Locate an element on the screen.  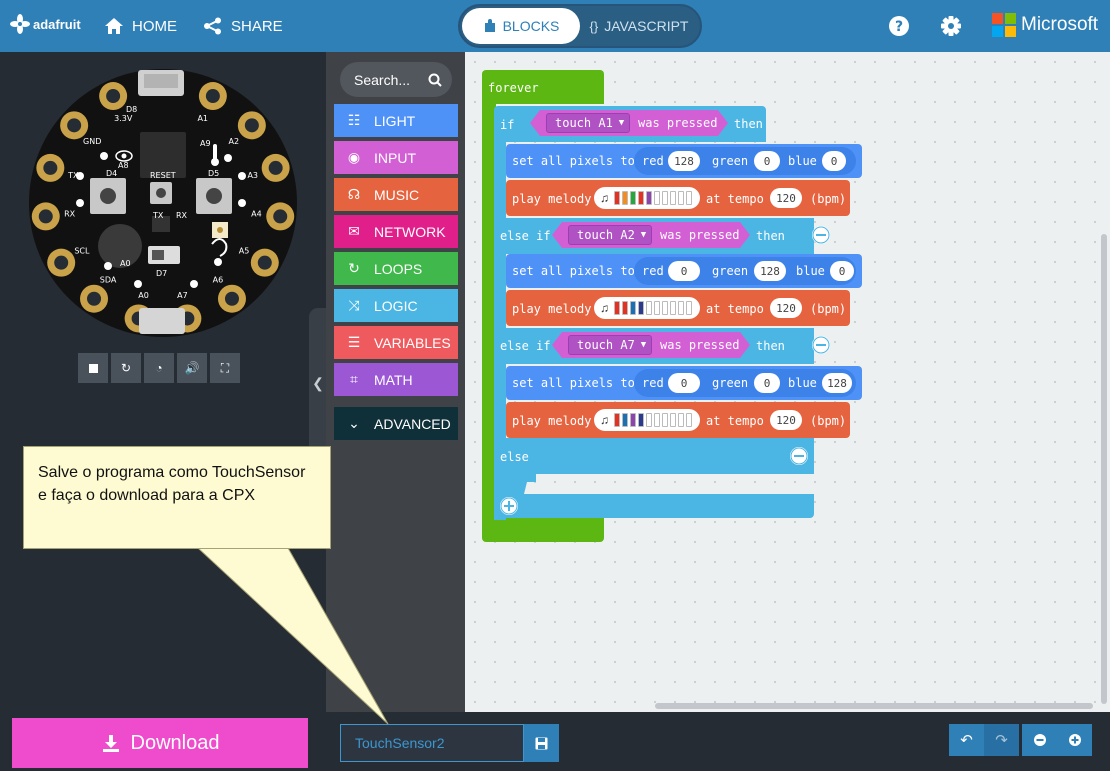
category-network: ✉ NETWORK is located at coordinates (396, 231).